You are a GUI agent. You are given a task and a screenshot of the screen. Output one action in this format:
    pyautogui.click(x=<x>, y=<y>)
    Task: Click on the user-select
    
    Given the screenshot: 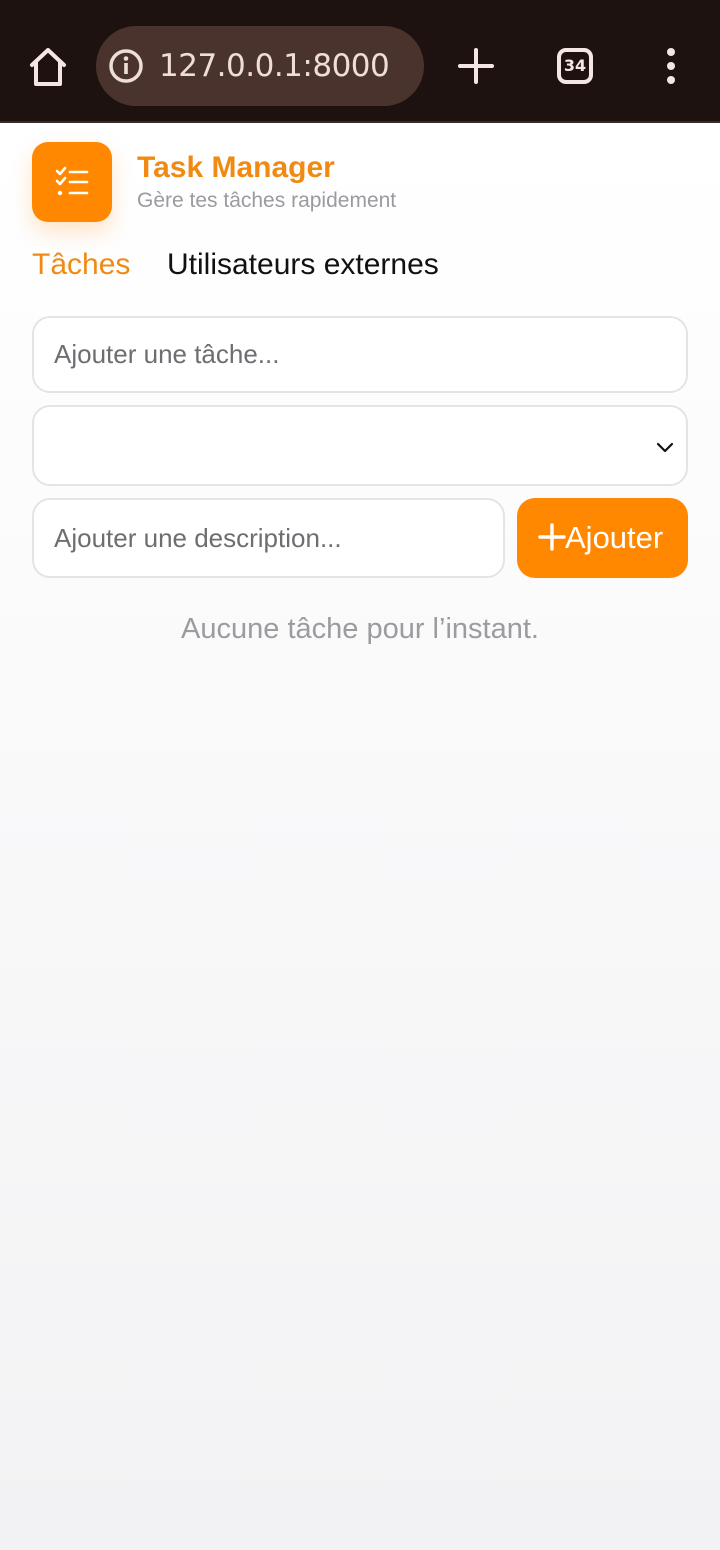 What is the action you would take?
    pyautogui.click(x=360, y=445)
    